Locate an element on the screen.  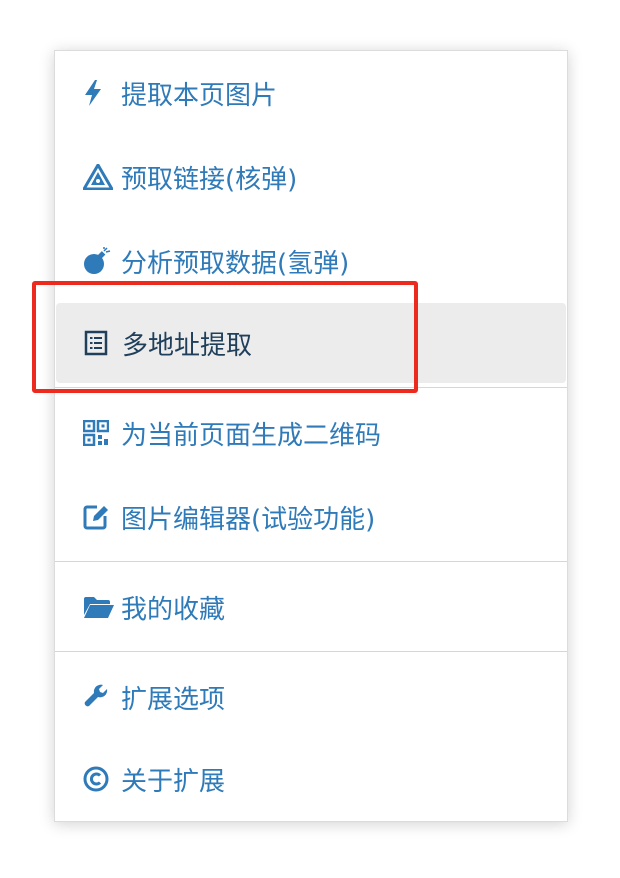
menu-item-generate-qrcode: 为当前页面生成二维码 is located at coordinates (311, 433).